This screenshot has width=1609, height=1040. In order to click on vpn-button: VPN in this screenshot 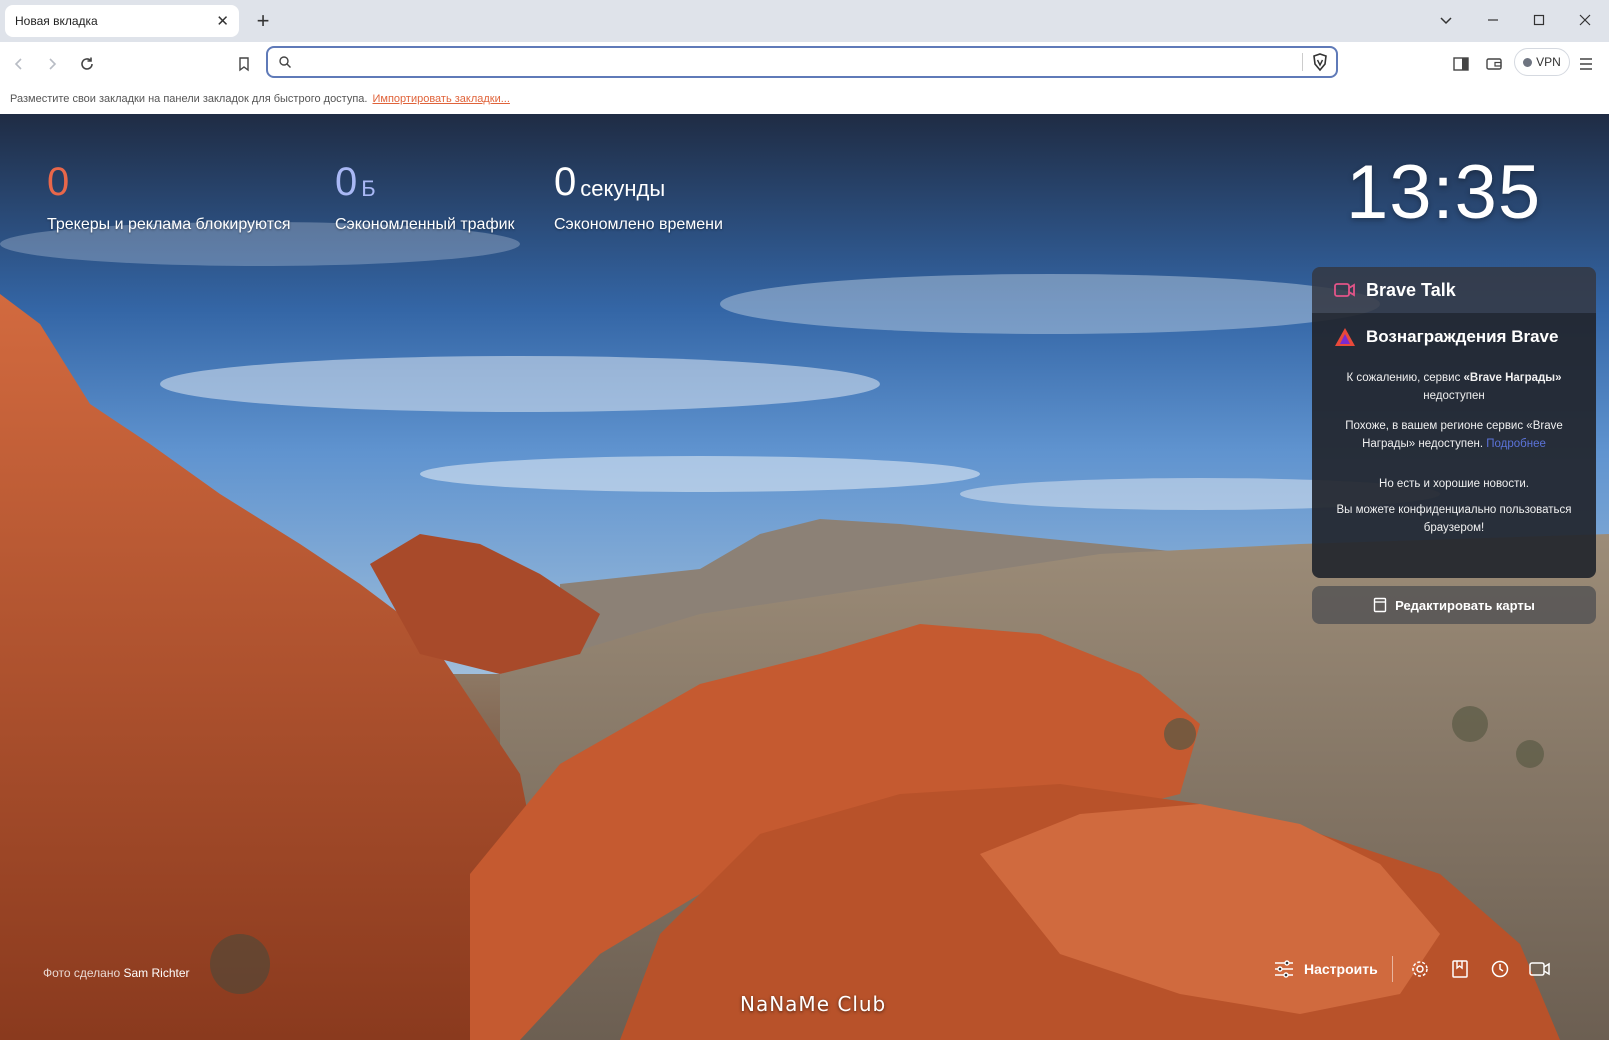, I will do `click(1542, 62)`.